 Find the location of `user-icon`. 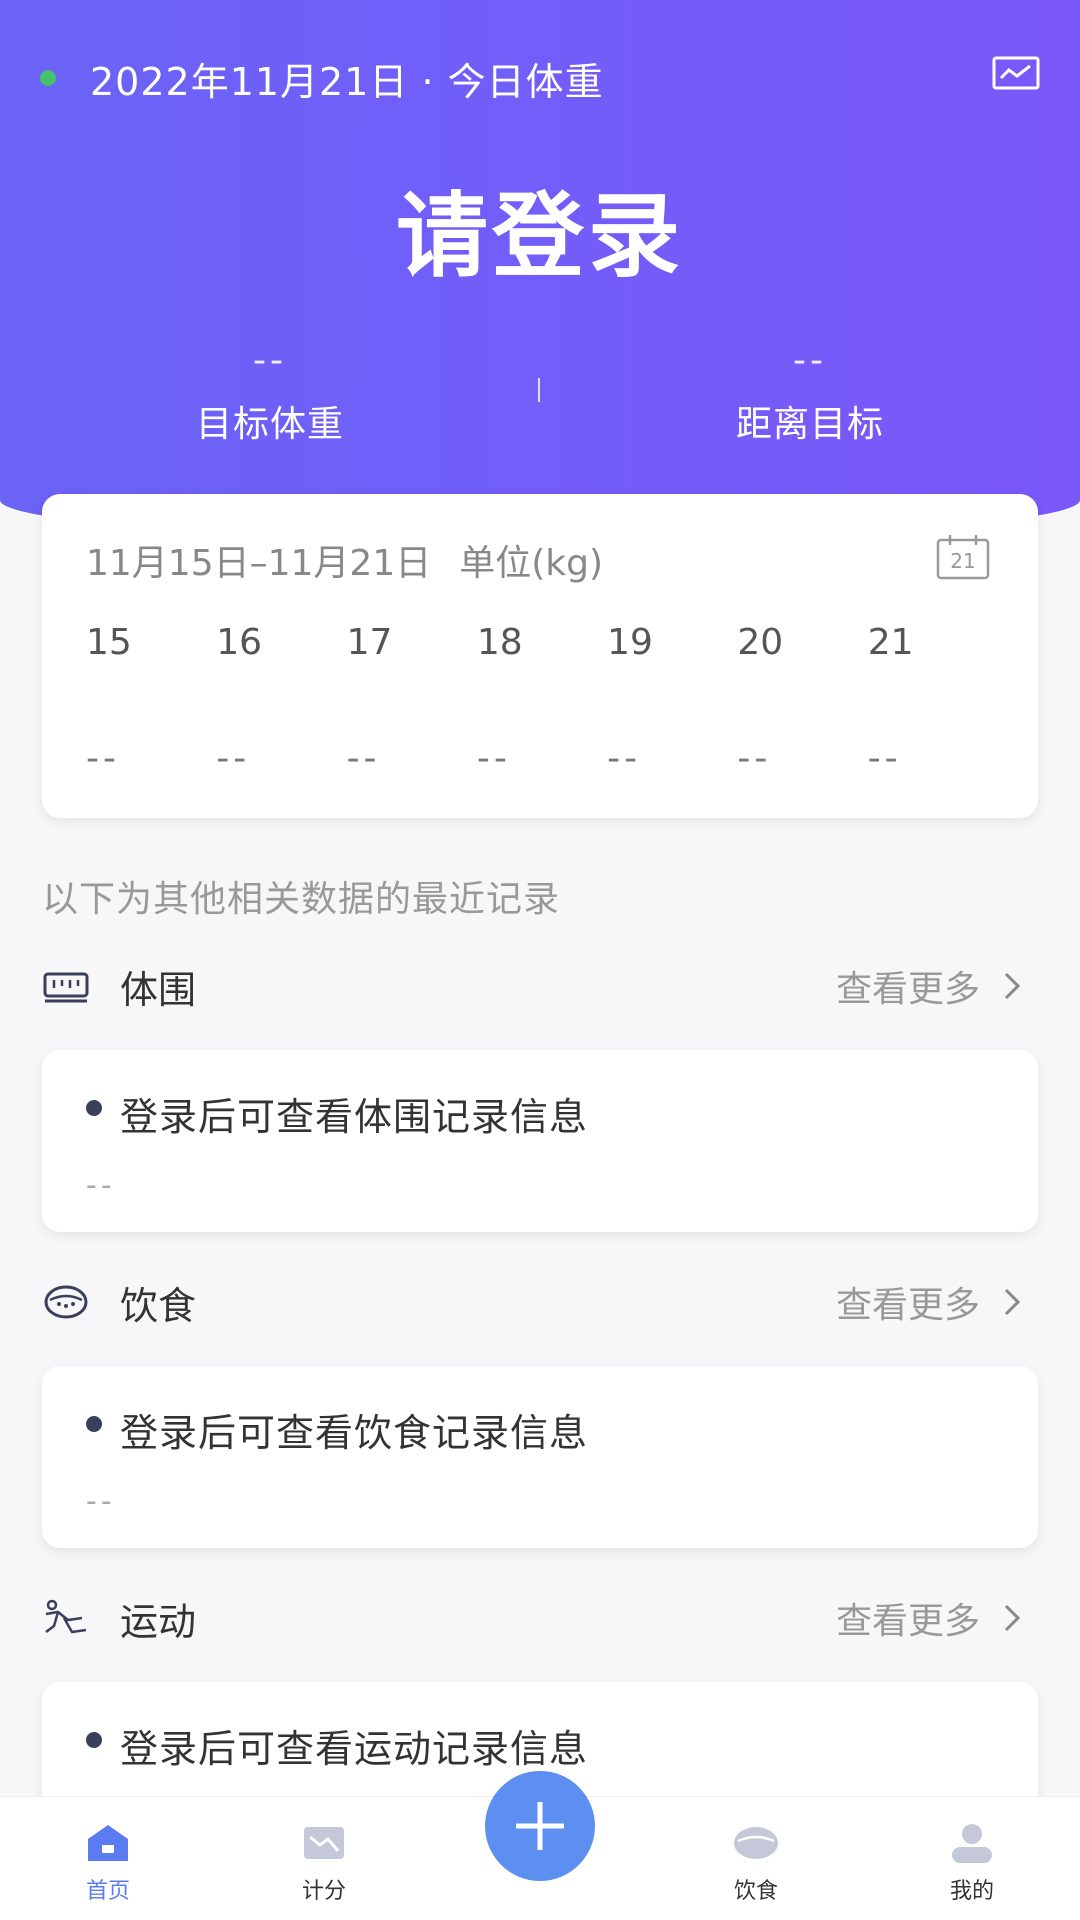

user-icon is located at coordinates (972, 1843).